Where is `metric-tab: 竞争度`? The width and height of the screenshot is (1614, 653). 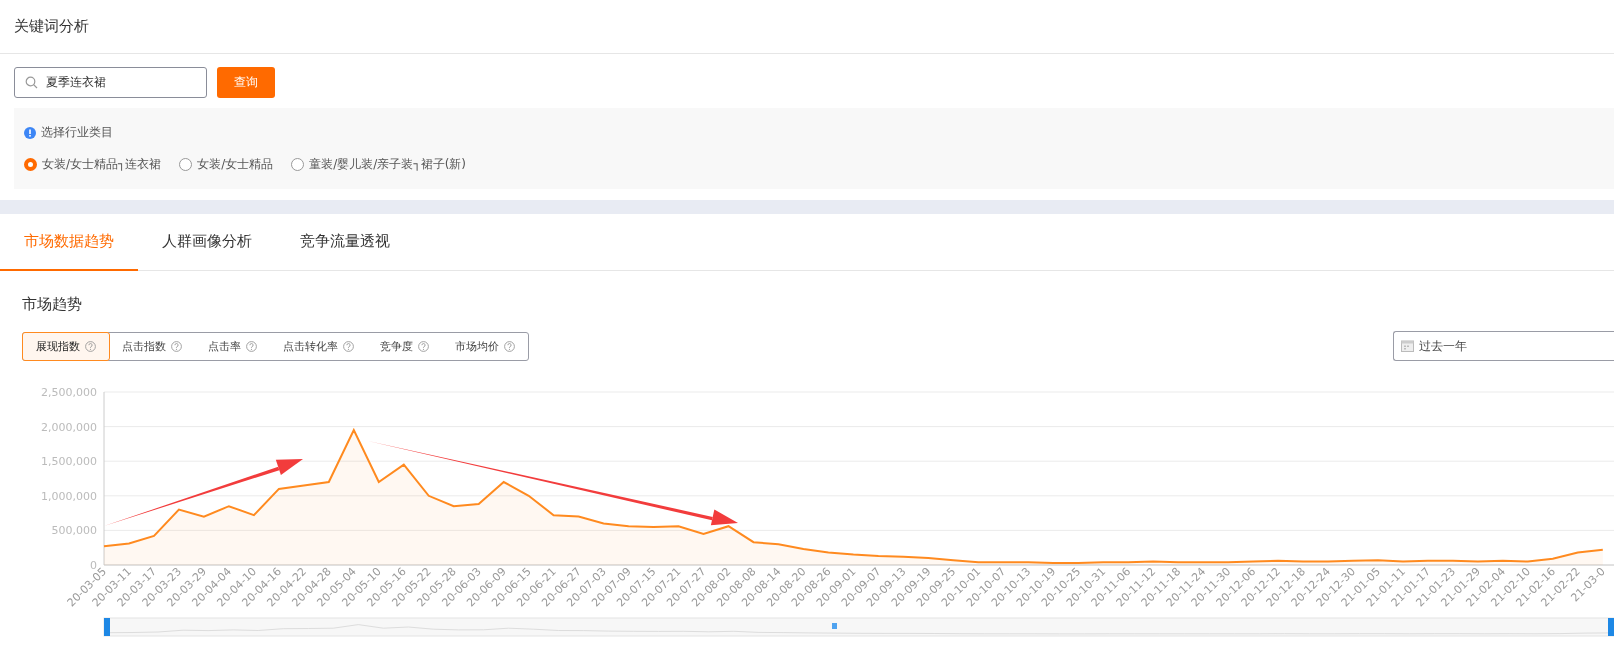 metric-tab: 竞争度 is located at coordinates (404, 346).